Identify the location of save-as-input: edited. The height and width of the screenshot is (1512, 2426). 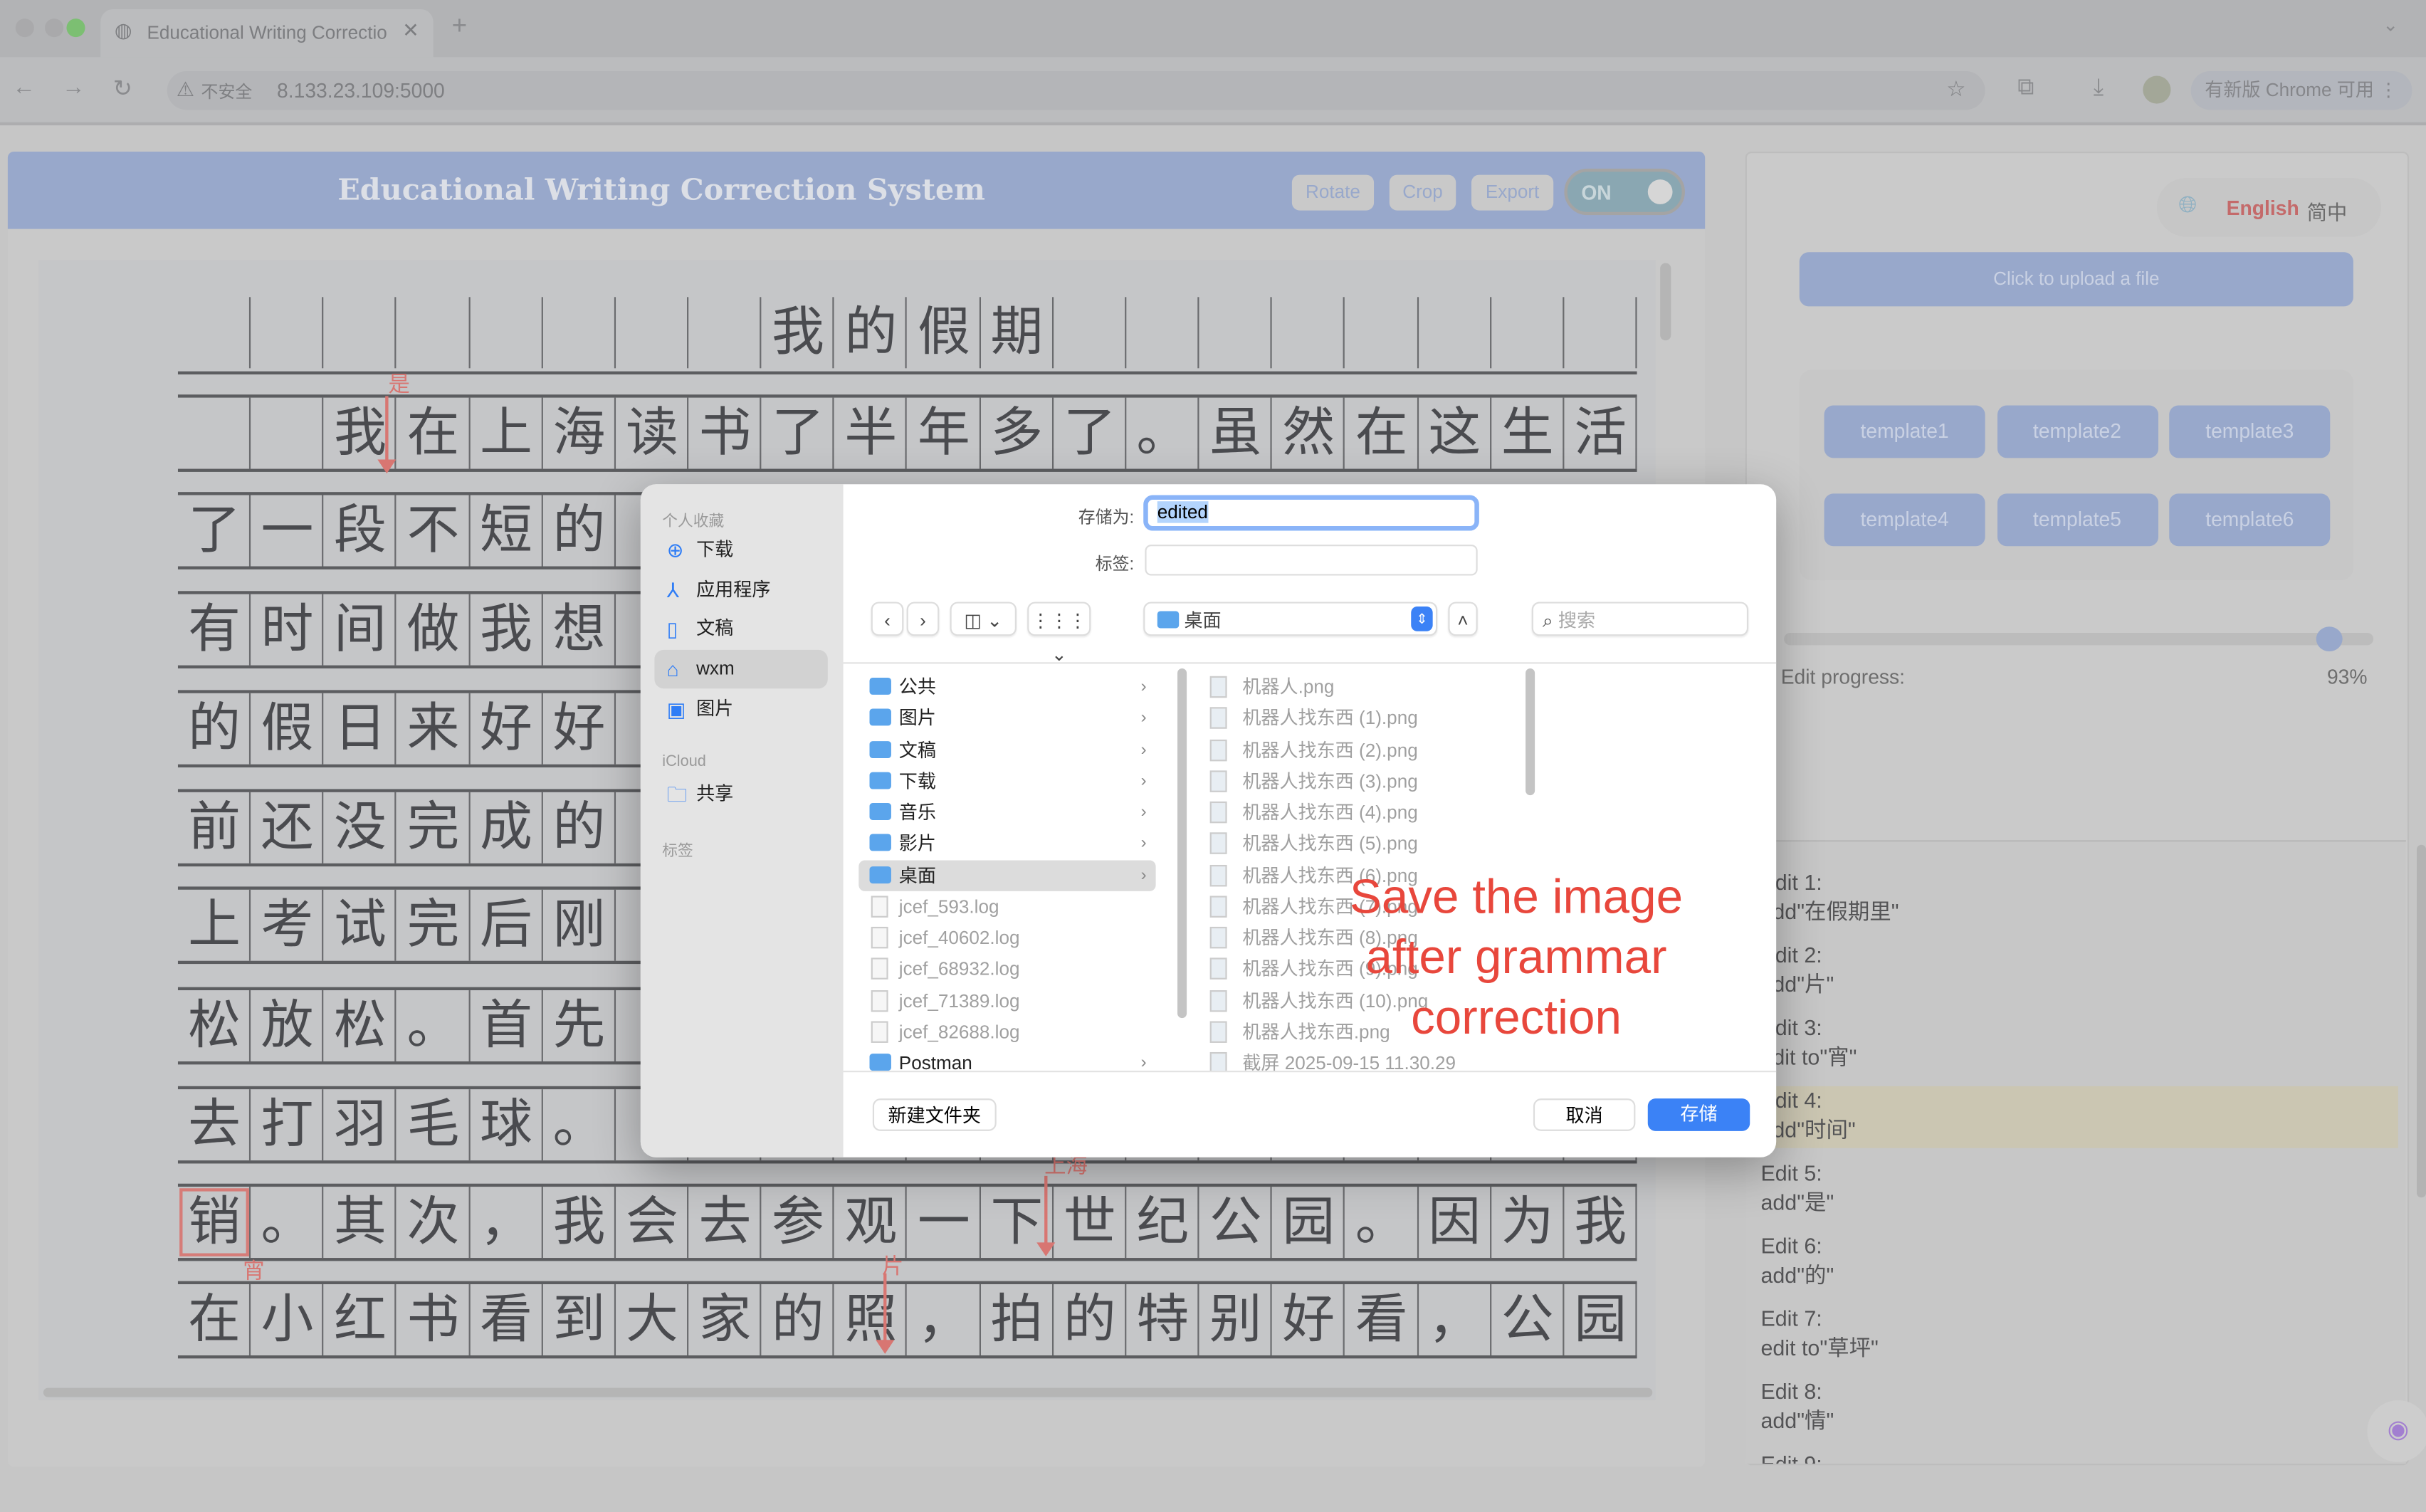
(1311, 513).